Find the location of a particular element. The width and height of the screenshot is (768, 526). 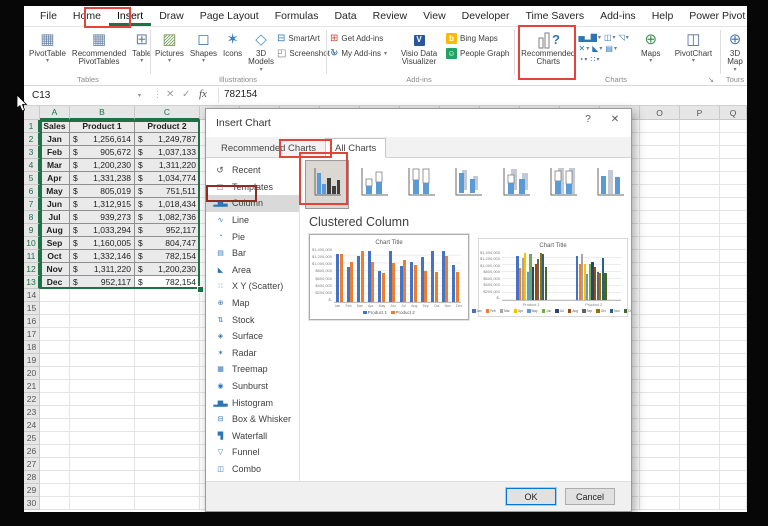

row-header-17: 17 is located at coordinates (32, 334).